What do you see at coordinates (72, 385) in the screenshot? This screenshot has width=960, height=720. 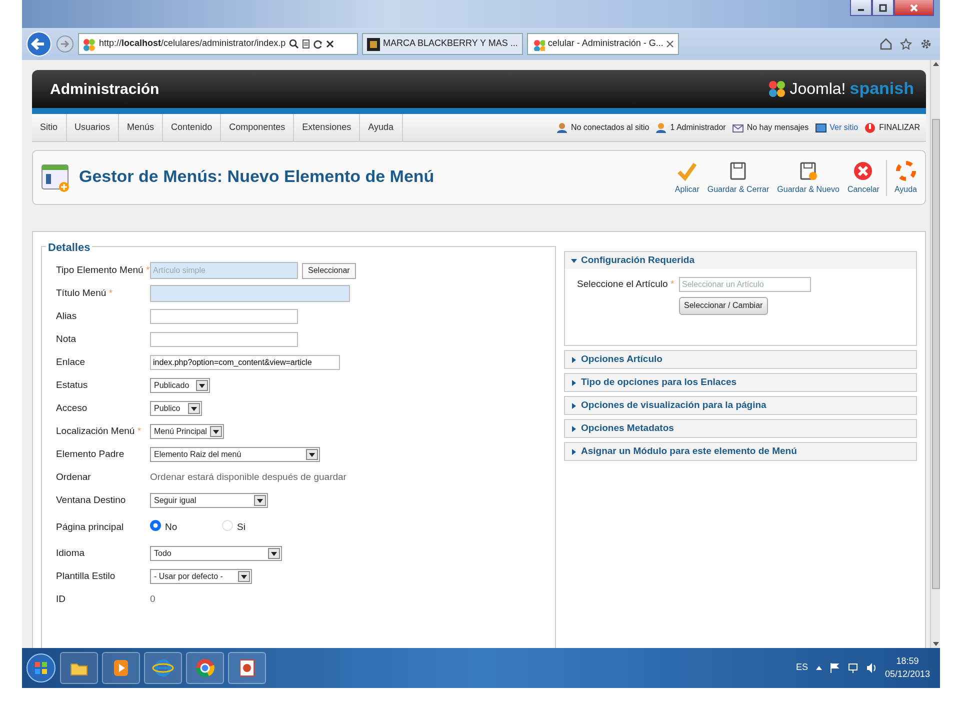 I see `field-label: Estatus` at bounding box center [72, 385].